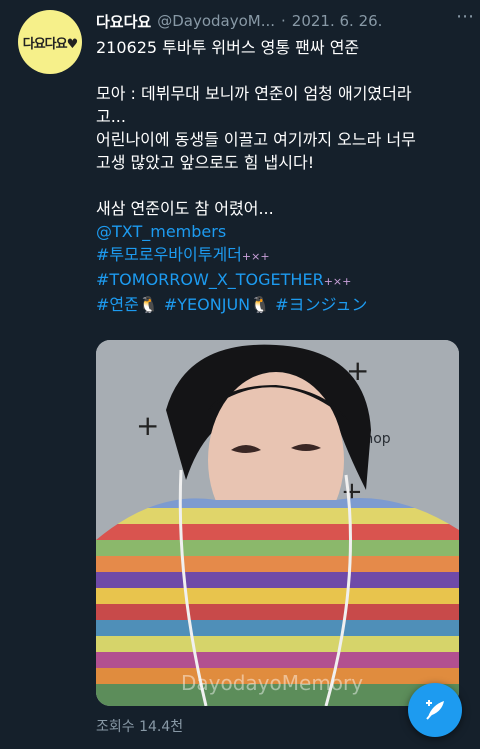 The image size is (480, 749). What do you see at coordinates (205, 162) in the screenshot?
I see `tweet-line: 고생 많았고 앞으로도 힘 냅시다!` at bounding box center [205, 162].